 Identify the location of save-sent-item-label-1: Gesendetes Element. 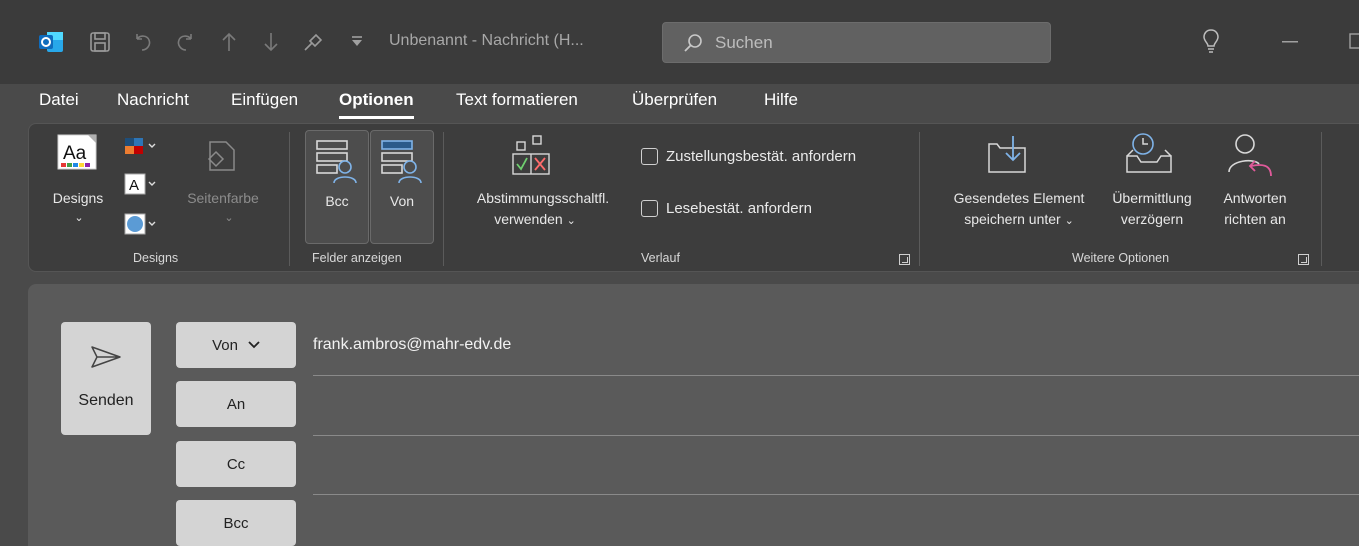
(1019, 198).